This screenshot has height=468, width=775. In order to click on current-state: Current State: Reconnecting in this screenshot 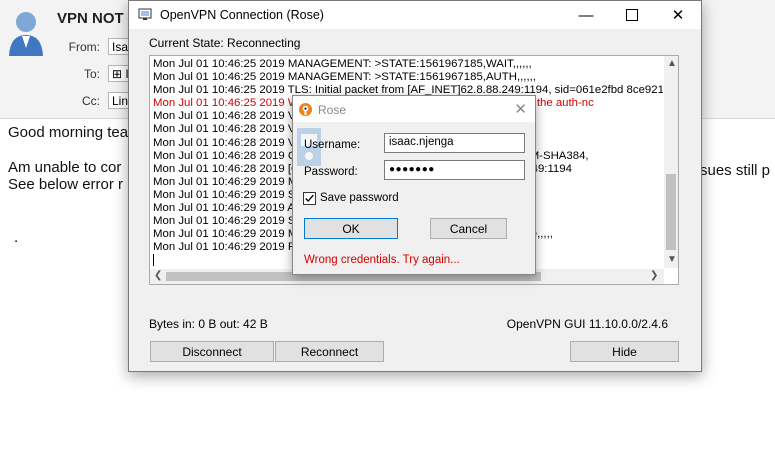, I will do `click(225, 43)`.